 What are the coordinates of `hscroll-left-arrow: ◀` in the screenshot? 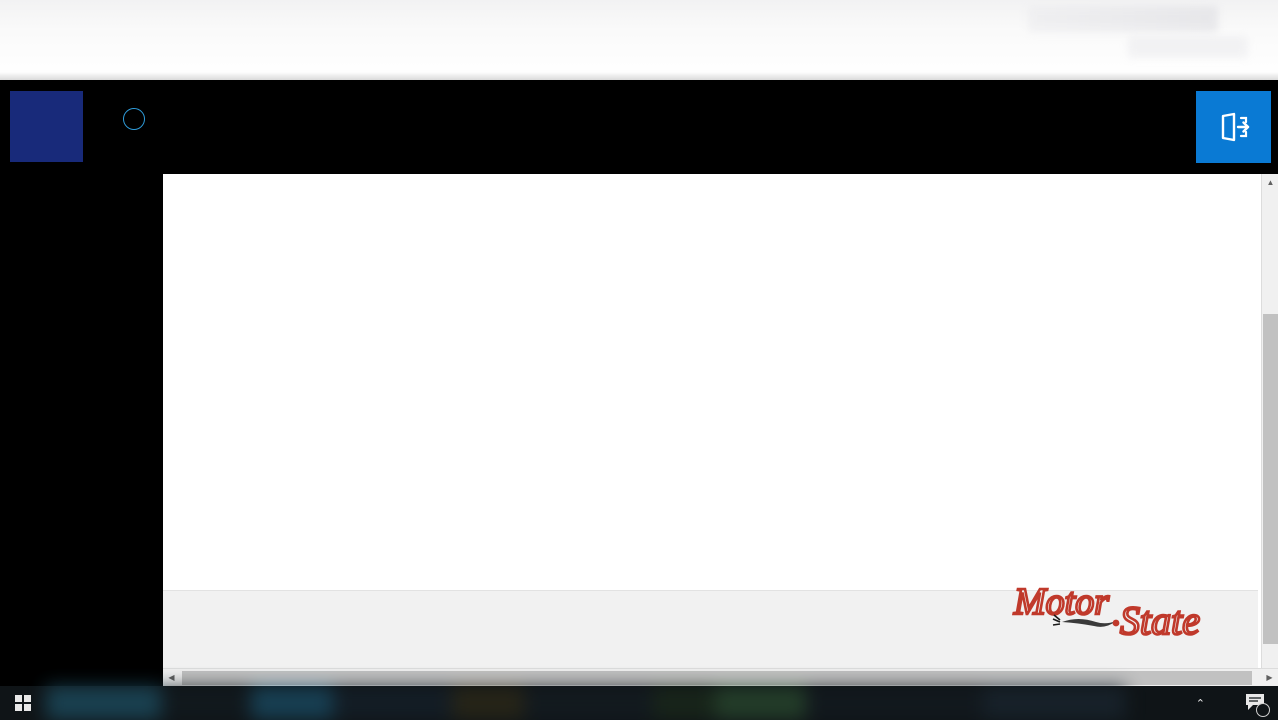 It's located at (171, 677).